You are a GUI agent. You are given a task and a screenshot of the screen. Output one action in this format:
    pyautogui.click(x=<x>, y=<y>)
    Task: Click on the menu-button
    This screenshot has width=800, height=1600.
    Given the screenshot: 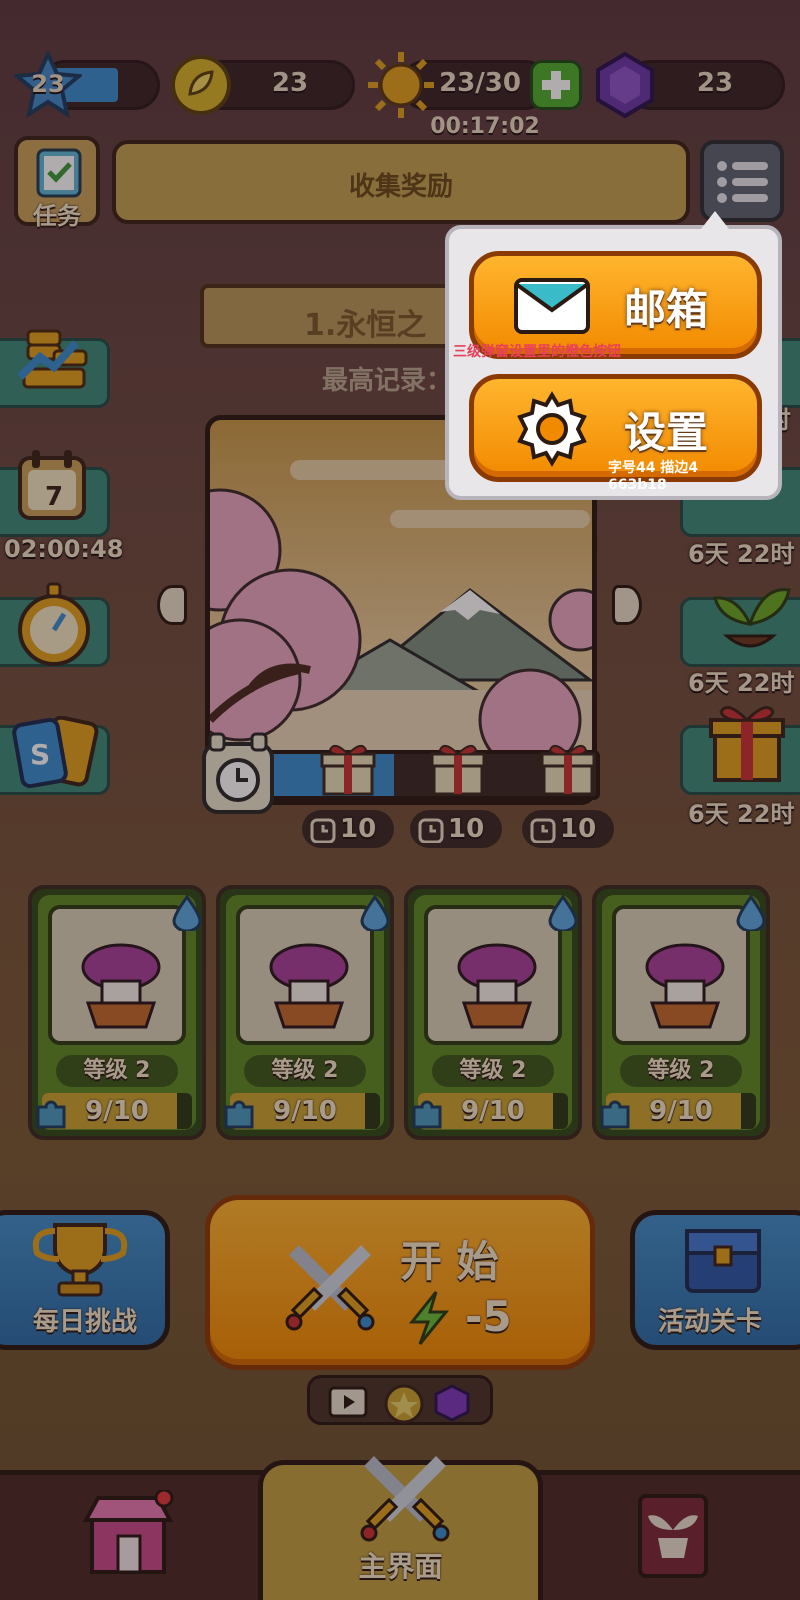 What is the action you would take?
    pyautogui.click(x=742, y=181)
    